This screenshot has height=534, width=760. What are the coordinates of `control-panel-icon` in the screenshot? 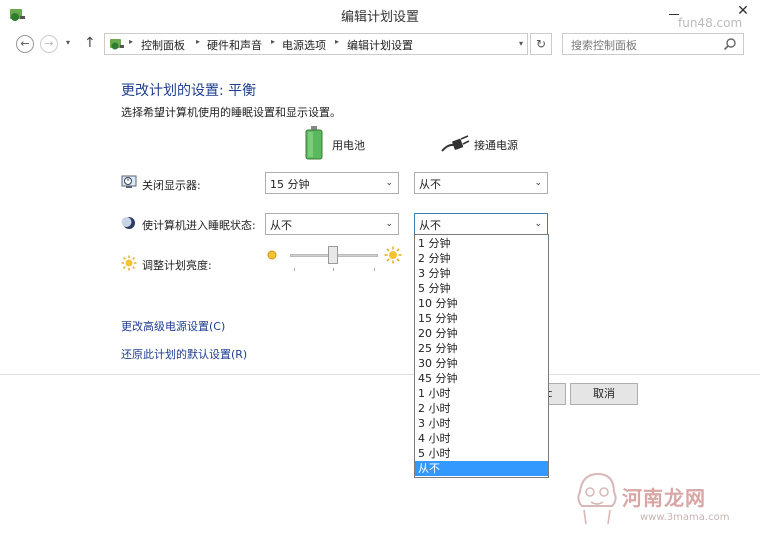 It's located at (117, 44).